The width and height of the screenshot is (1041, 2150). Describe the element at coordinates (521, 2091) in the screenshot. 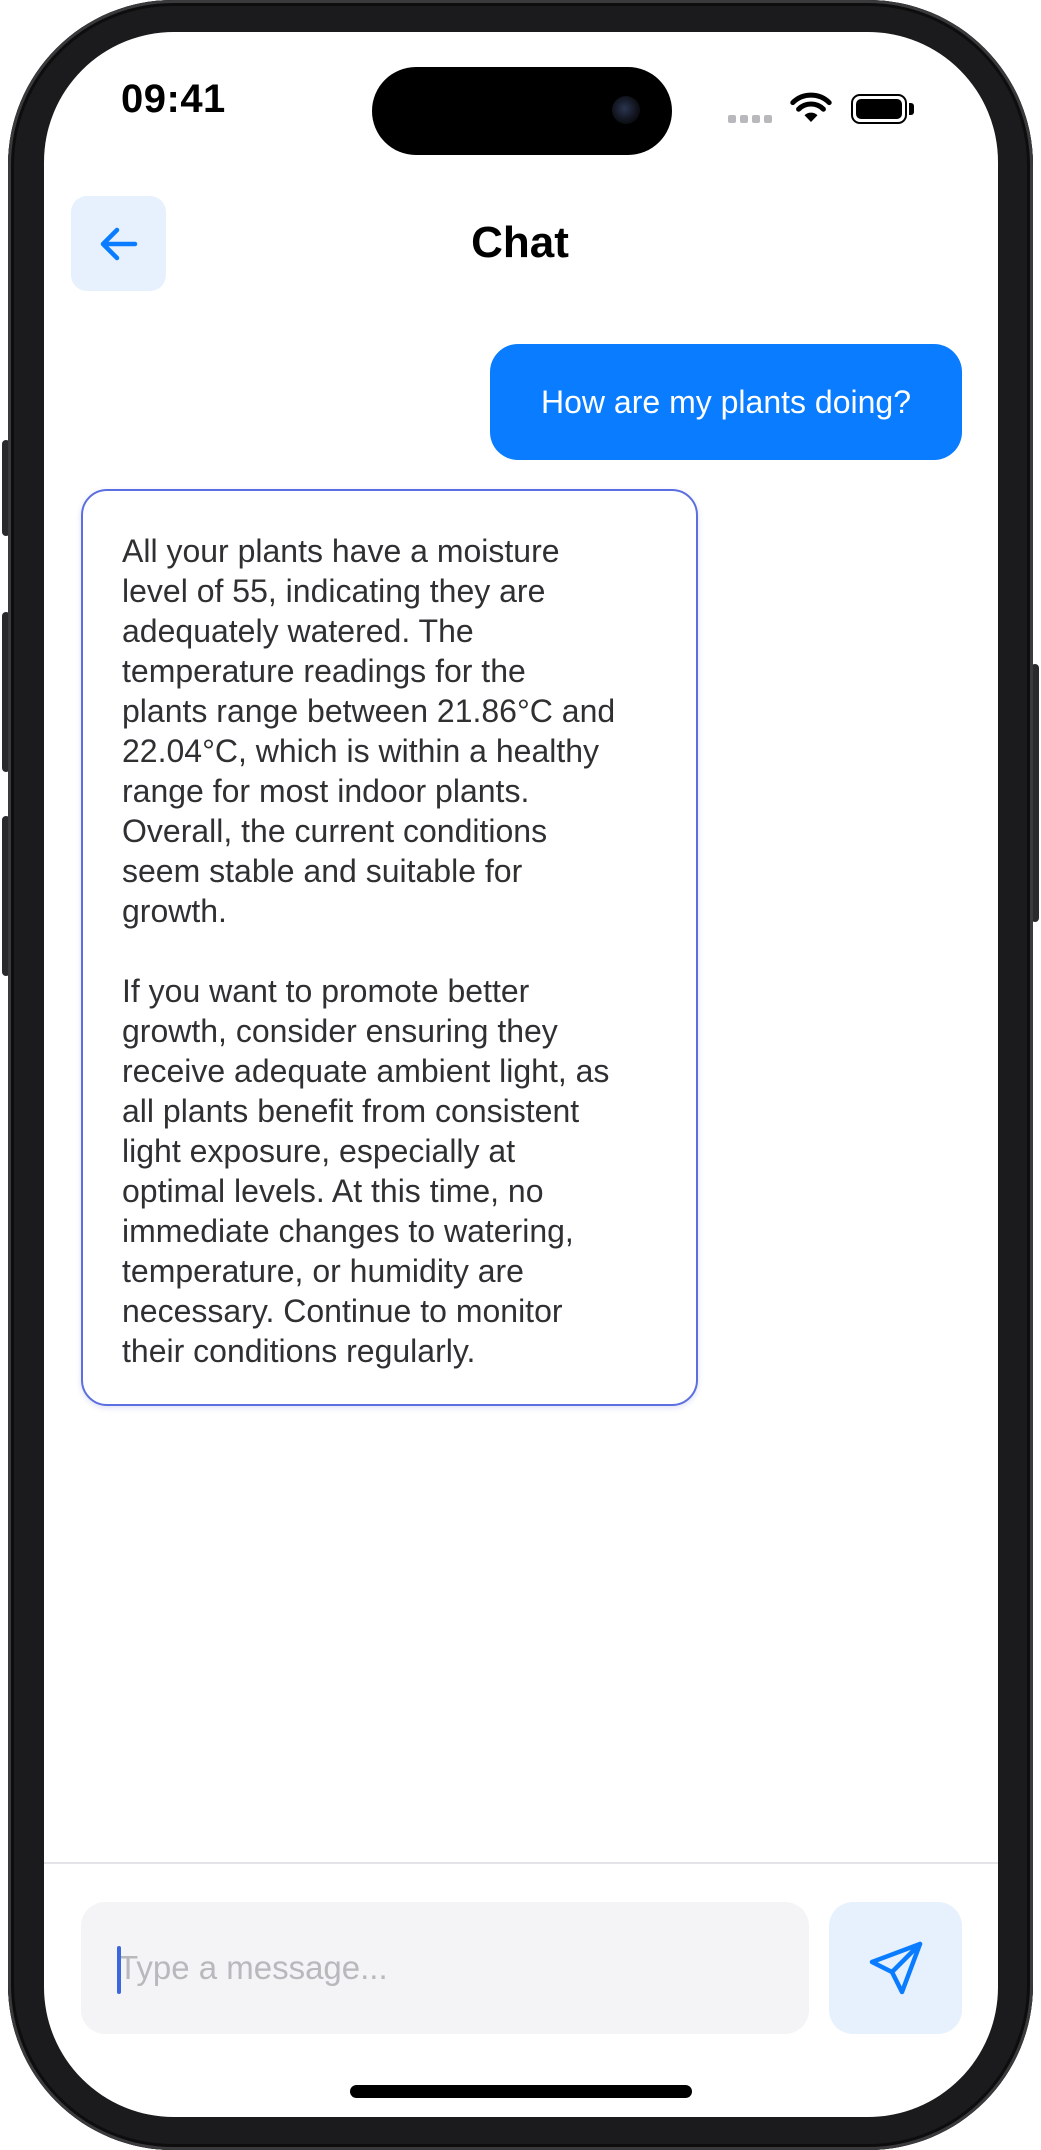

I see `home-indicator` at that location.